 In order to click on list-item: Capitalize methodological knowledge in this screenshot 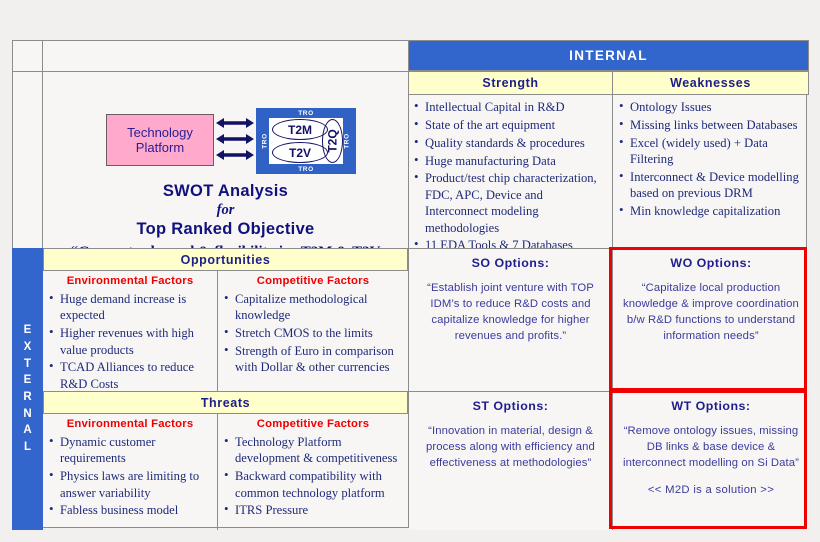, I will do `click(314, 307)`.